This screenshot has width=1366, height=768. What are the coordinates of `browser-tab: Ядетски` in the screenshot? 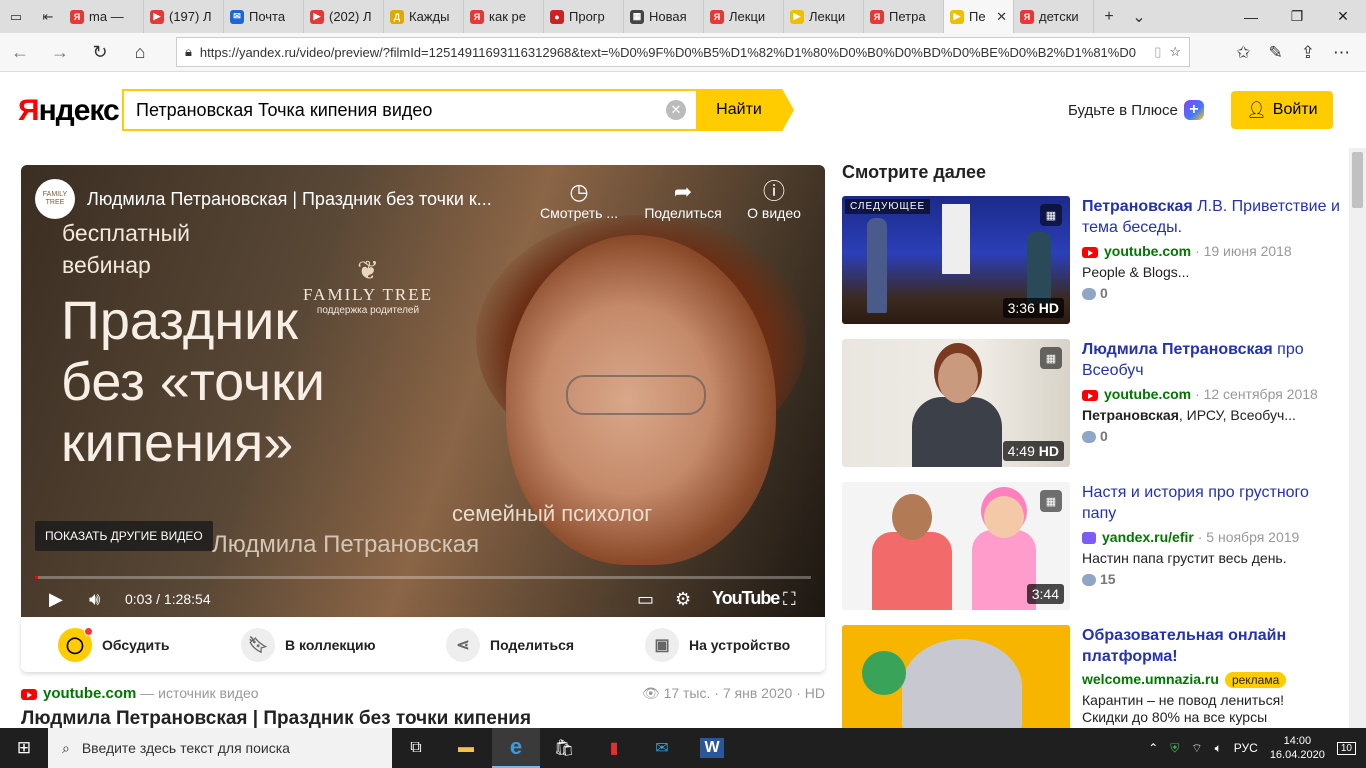 It's located at (1054, 16).